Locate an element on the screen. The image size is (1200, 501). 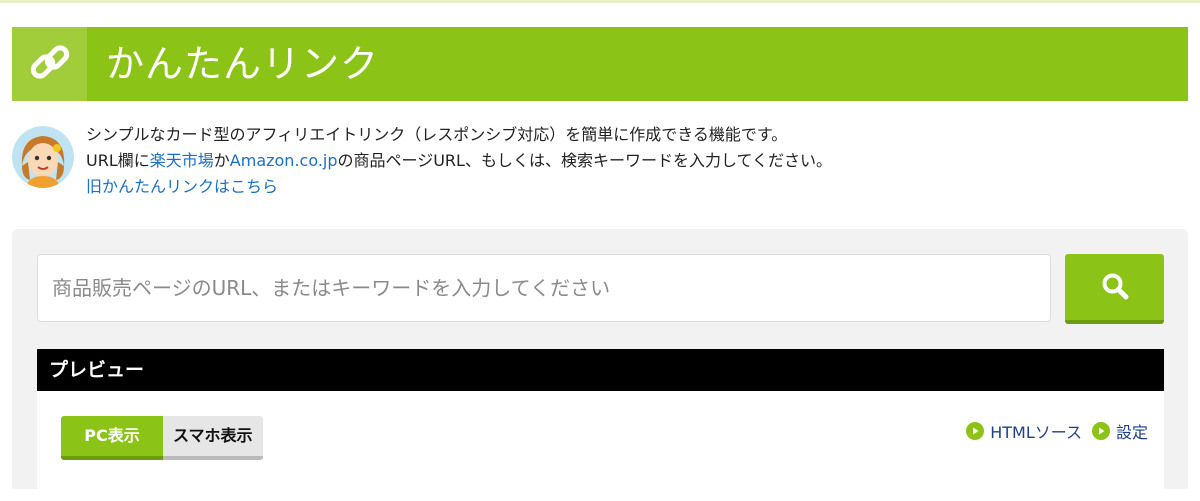
rakuten-link: 楽天市場 is located at coordinates (182, 160).